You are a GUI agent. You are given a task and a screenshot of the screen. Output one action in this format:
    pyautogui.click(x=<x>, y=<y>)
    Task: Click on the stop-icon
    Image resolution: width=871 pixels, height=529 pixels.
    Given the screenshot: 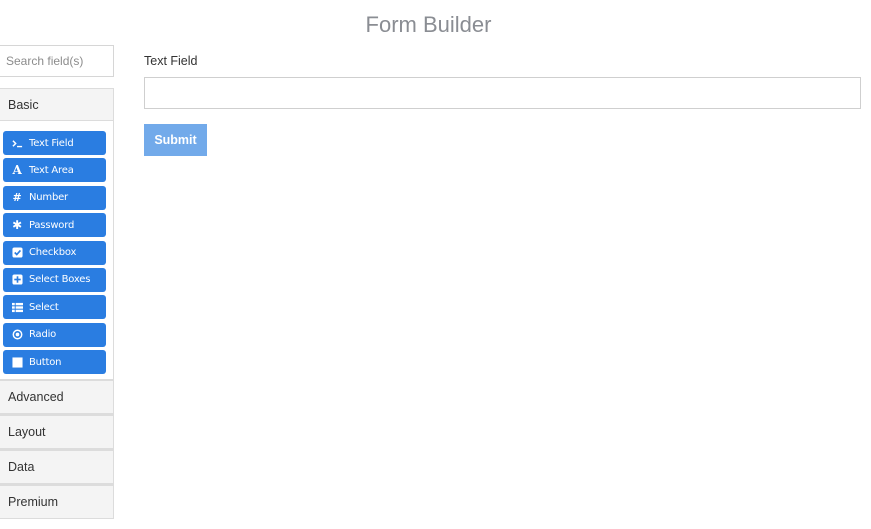 What is the action you would take?
    pyautogui.click(x=17, y=362)
    